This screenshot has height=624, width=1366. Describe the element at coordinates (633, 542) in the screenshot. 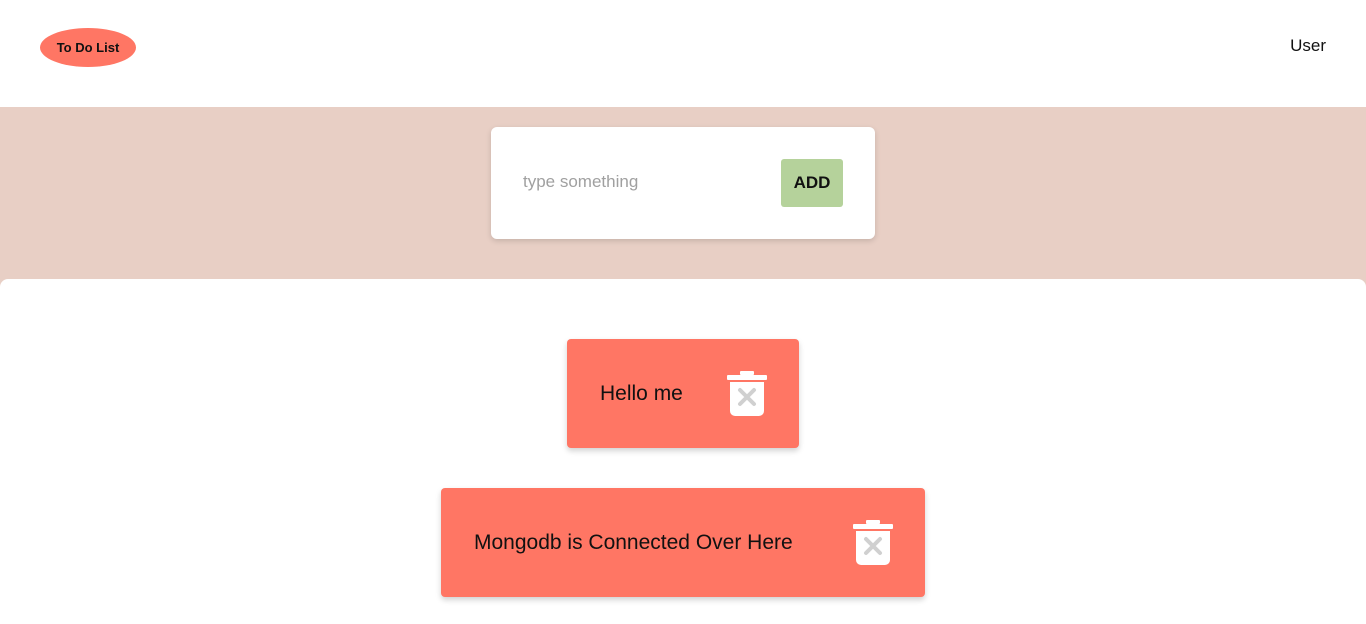

I see `todo-text: Mongodb is Connected Over Here` at that location.